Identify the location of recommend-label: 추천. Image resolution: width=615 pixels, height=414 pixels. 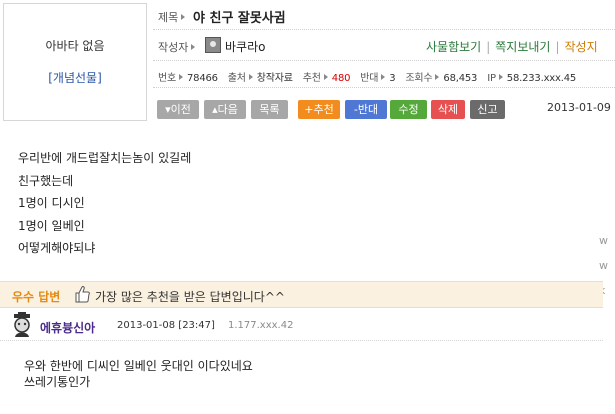
(311, 78).